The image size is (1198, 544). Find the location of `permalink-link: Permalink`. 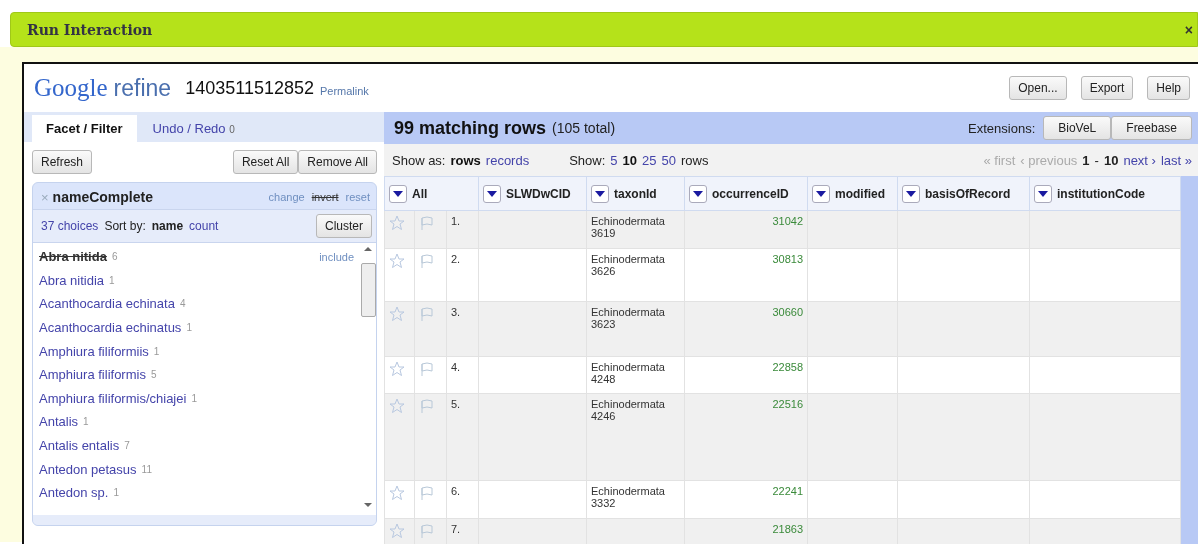

permalink-link: Permalink is located at coordinates (344, 91).